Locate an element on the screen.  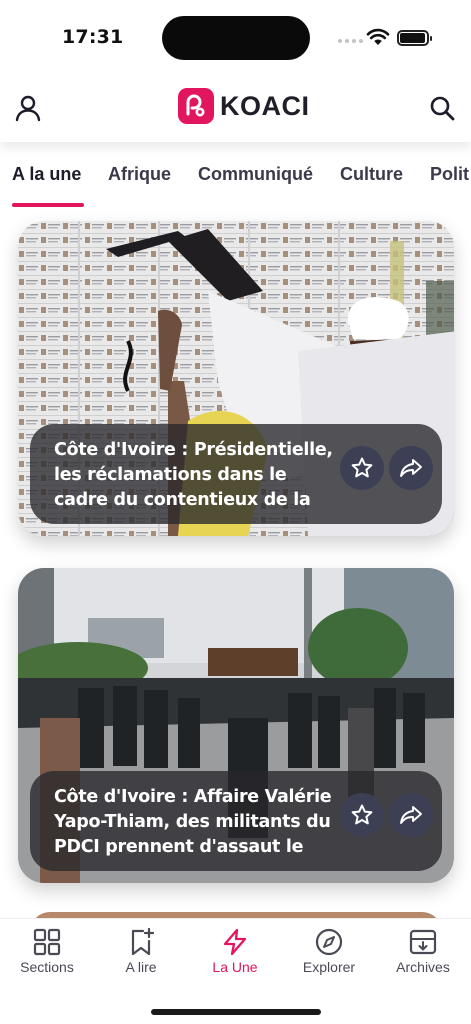
nav-a-lire: A lire is located at coordinates (141, 951).